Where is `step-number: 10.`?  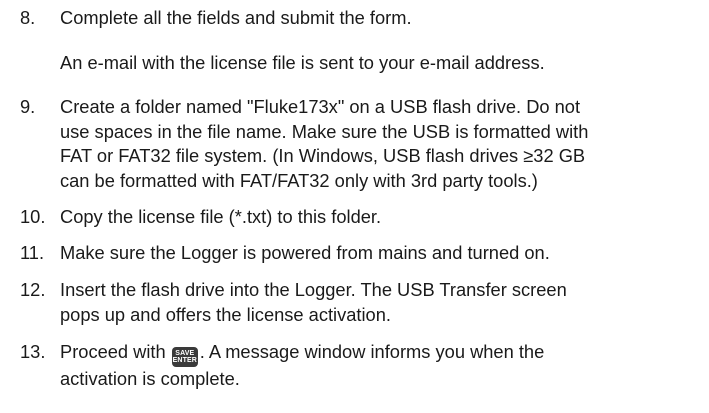
step-number: 10. is located at coordinates (33, 216).